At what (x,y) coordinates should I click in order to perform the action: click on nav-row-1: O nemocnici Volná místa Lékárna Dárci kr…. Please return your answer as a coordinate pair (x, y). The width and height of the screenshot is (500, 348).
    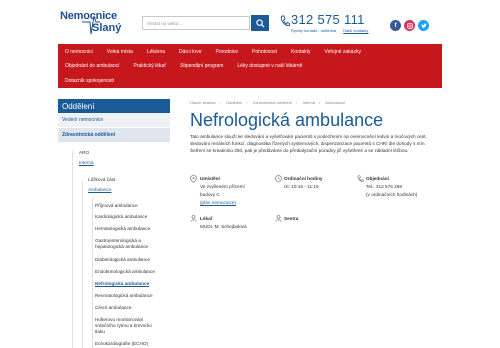
    Looking at the image, I should click on (213, 52).